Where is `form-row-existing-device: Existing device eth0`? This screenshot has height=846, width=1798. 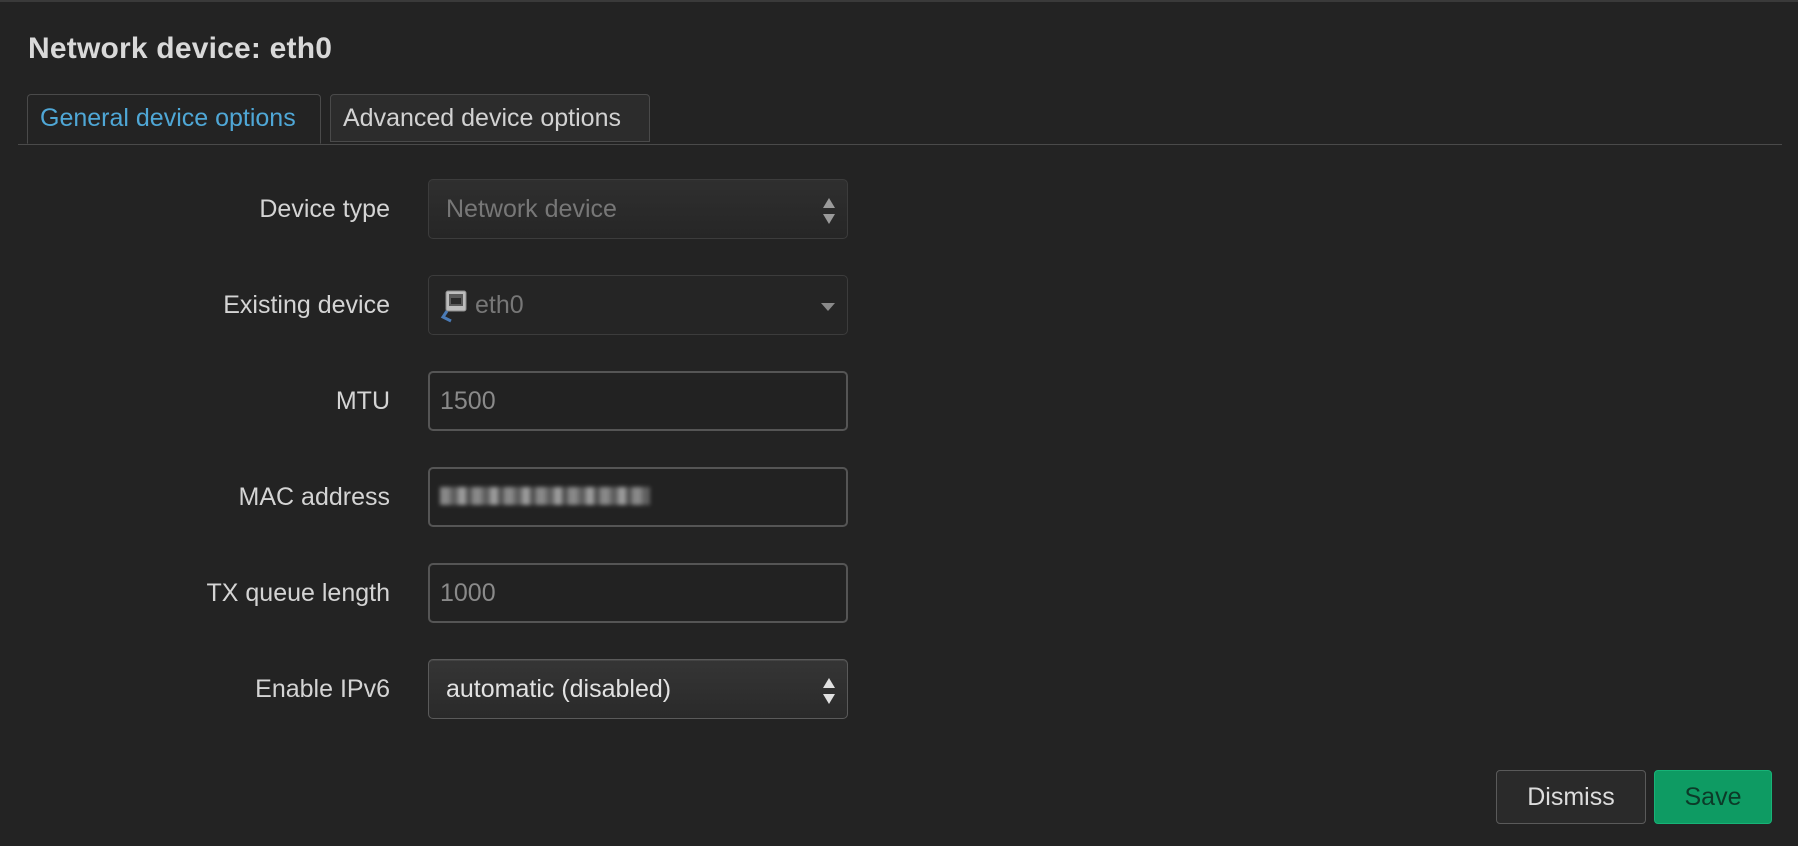 form-row-existing-device: Existing device eth0 is located at coordinates (450, 305).